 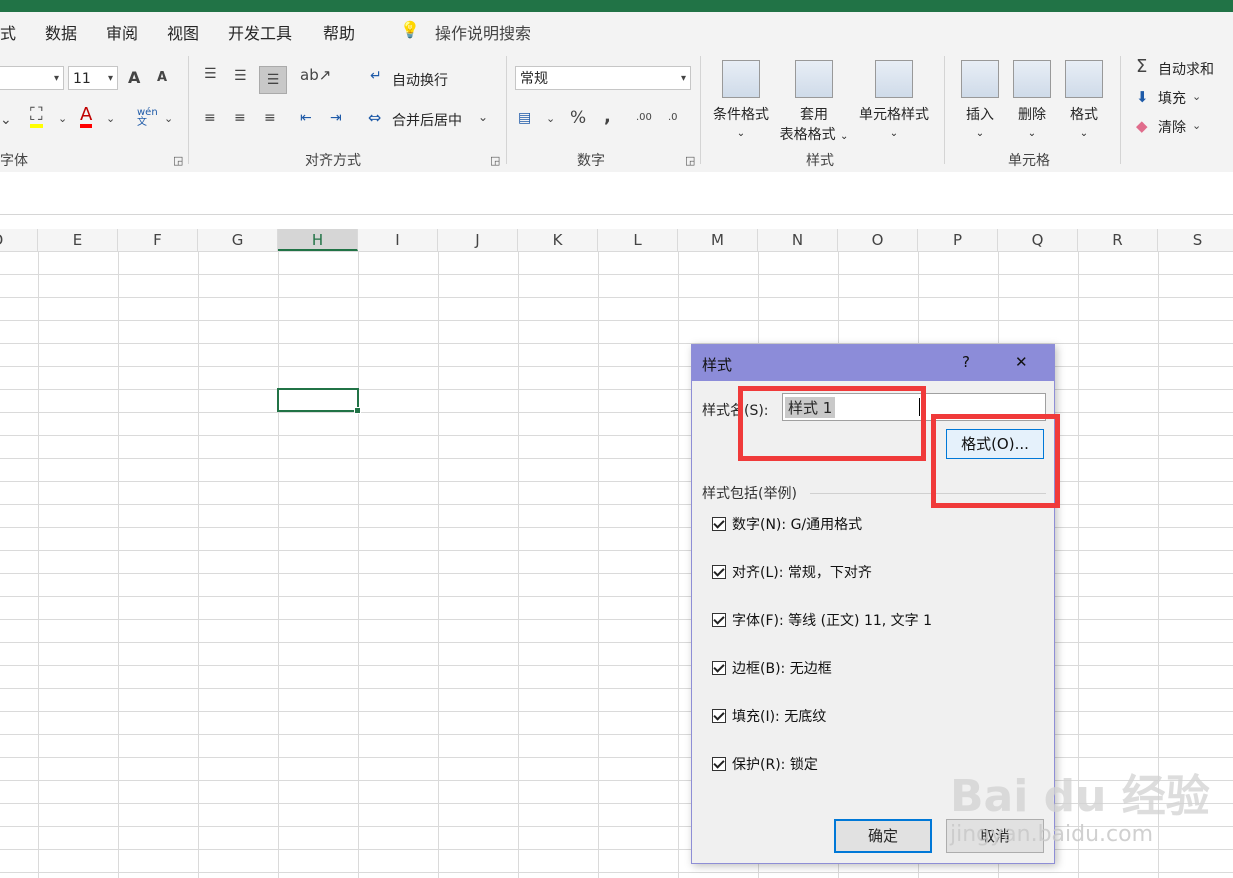 I want to click on column-header-l: L, so click(x=638, y=240).